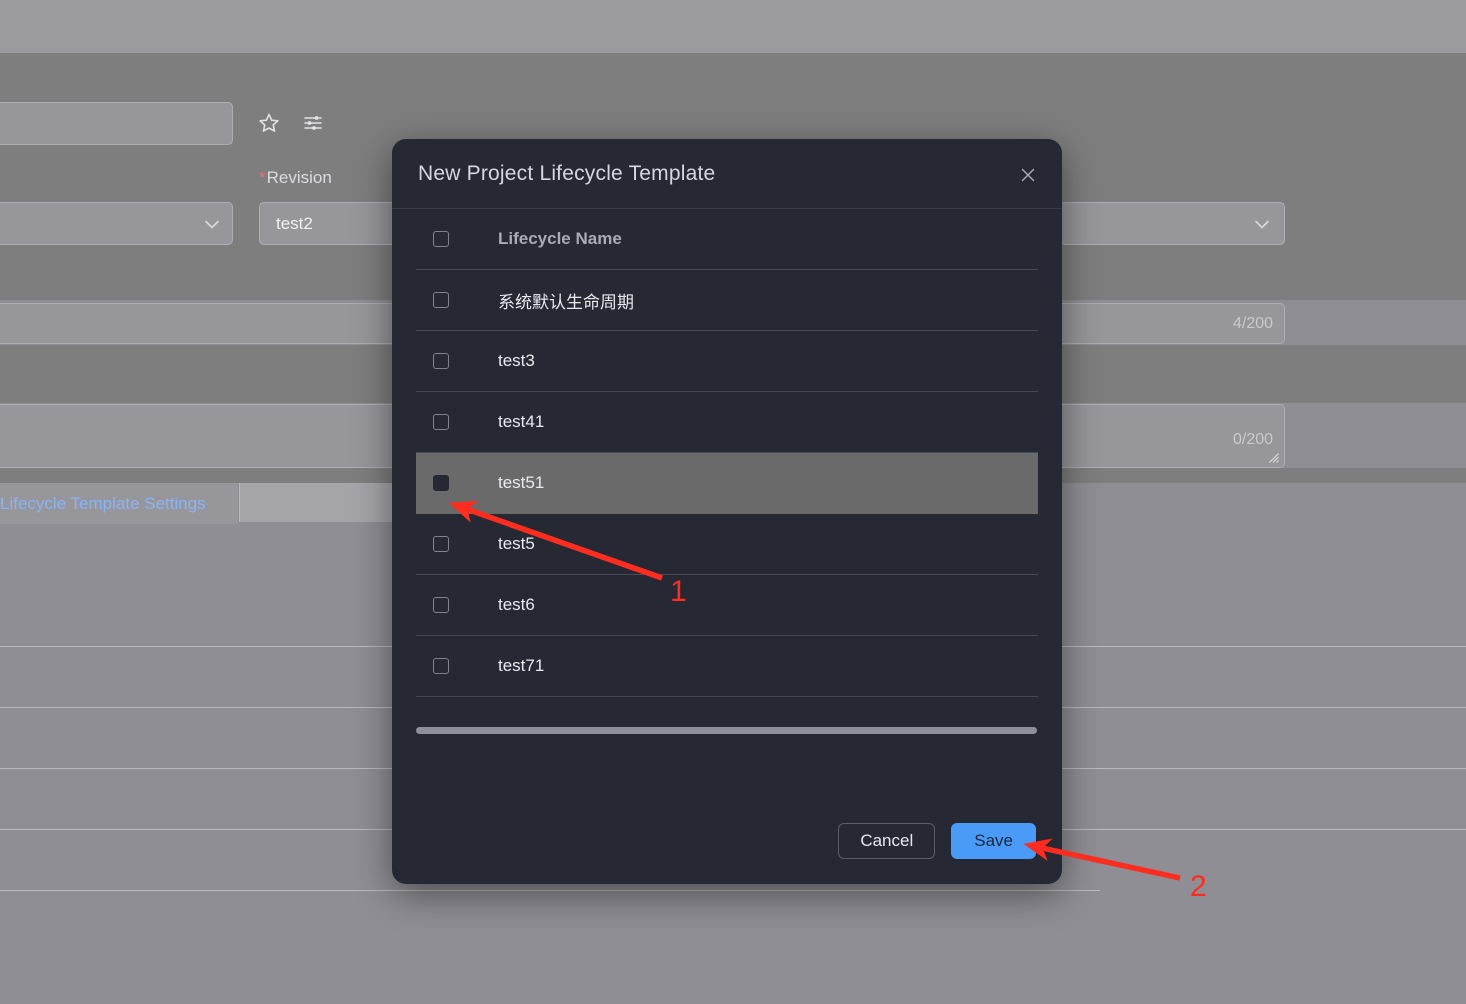 This screenshot has height=1004, width=1466. I want to click on required-asterisk: *, so click(262, 177).